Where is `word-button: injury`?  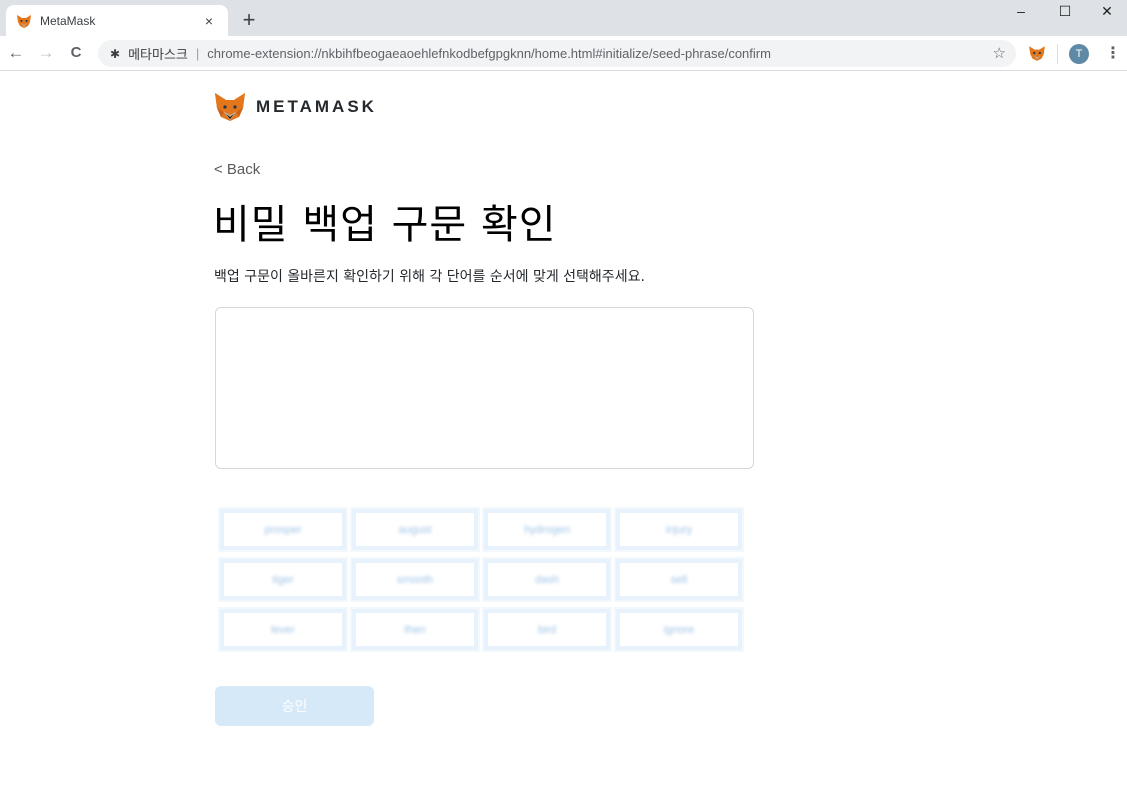
word-button: injury is located at coordinates (679, 529).